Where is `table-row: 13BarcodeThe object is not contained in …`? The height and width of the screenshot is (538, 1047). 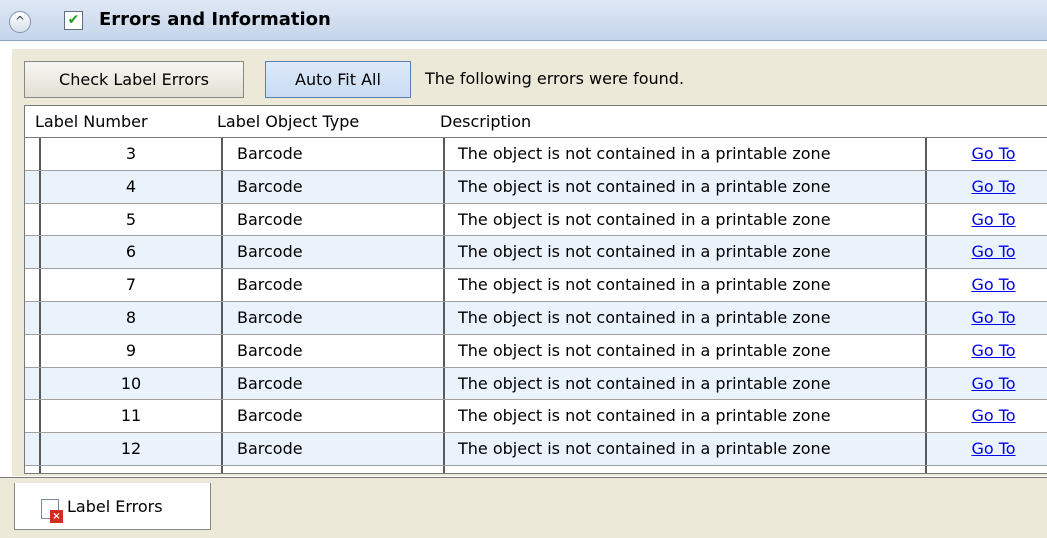
table-row: 13BarcodeThe object is not contained in … is located at coordinates (536, 469).